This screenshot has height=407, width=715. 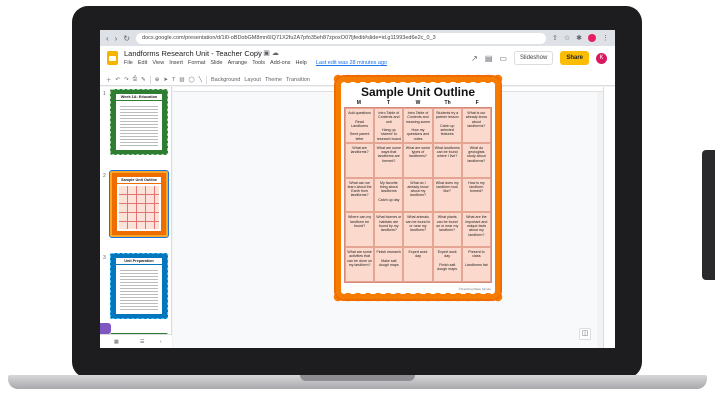 What do you see at coordinates (176, 63) in the screenshot?
I see `menu-insert: Insert` at bounding box center [176, 63].